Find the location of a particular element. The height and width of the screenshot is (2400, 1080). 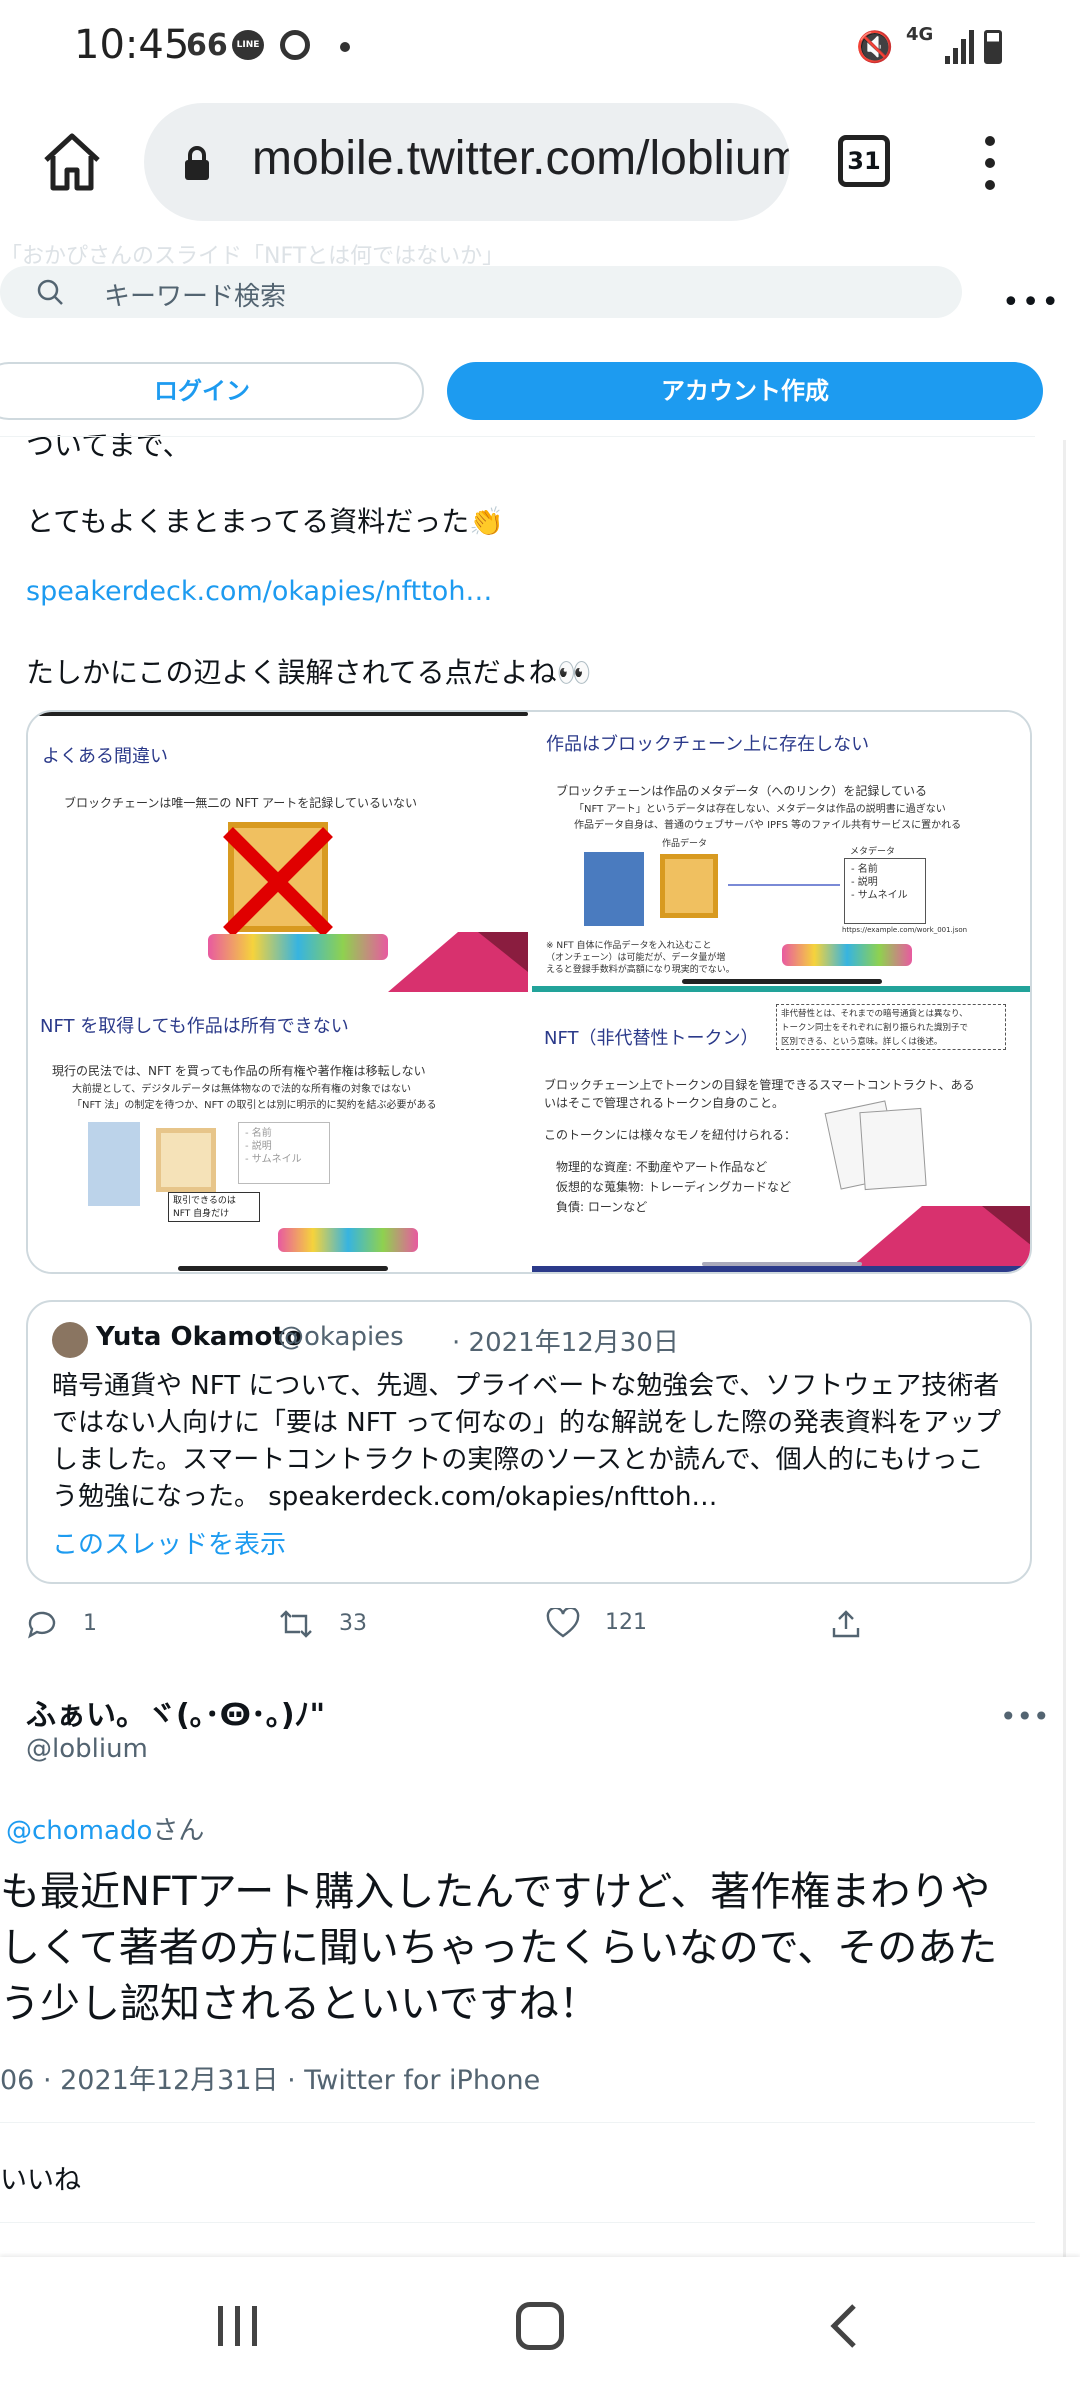

tweet-text-line: も最近NFTアート購入したんですけど、著作権まわりや is located at coordinates (495, 1892).